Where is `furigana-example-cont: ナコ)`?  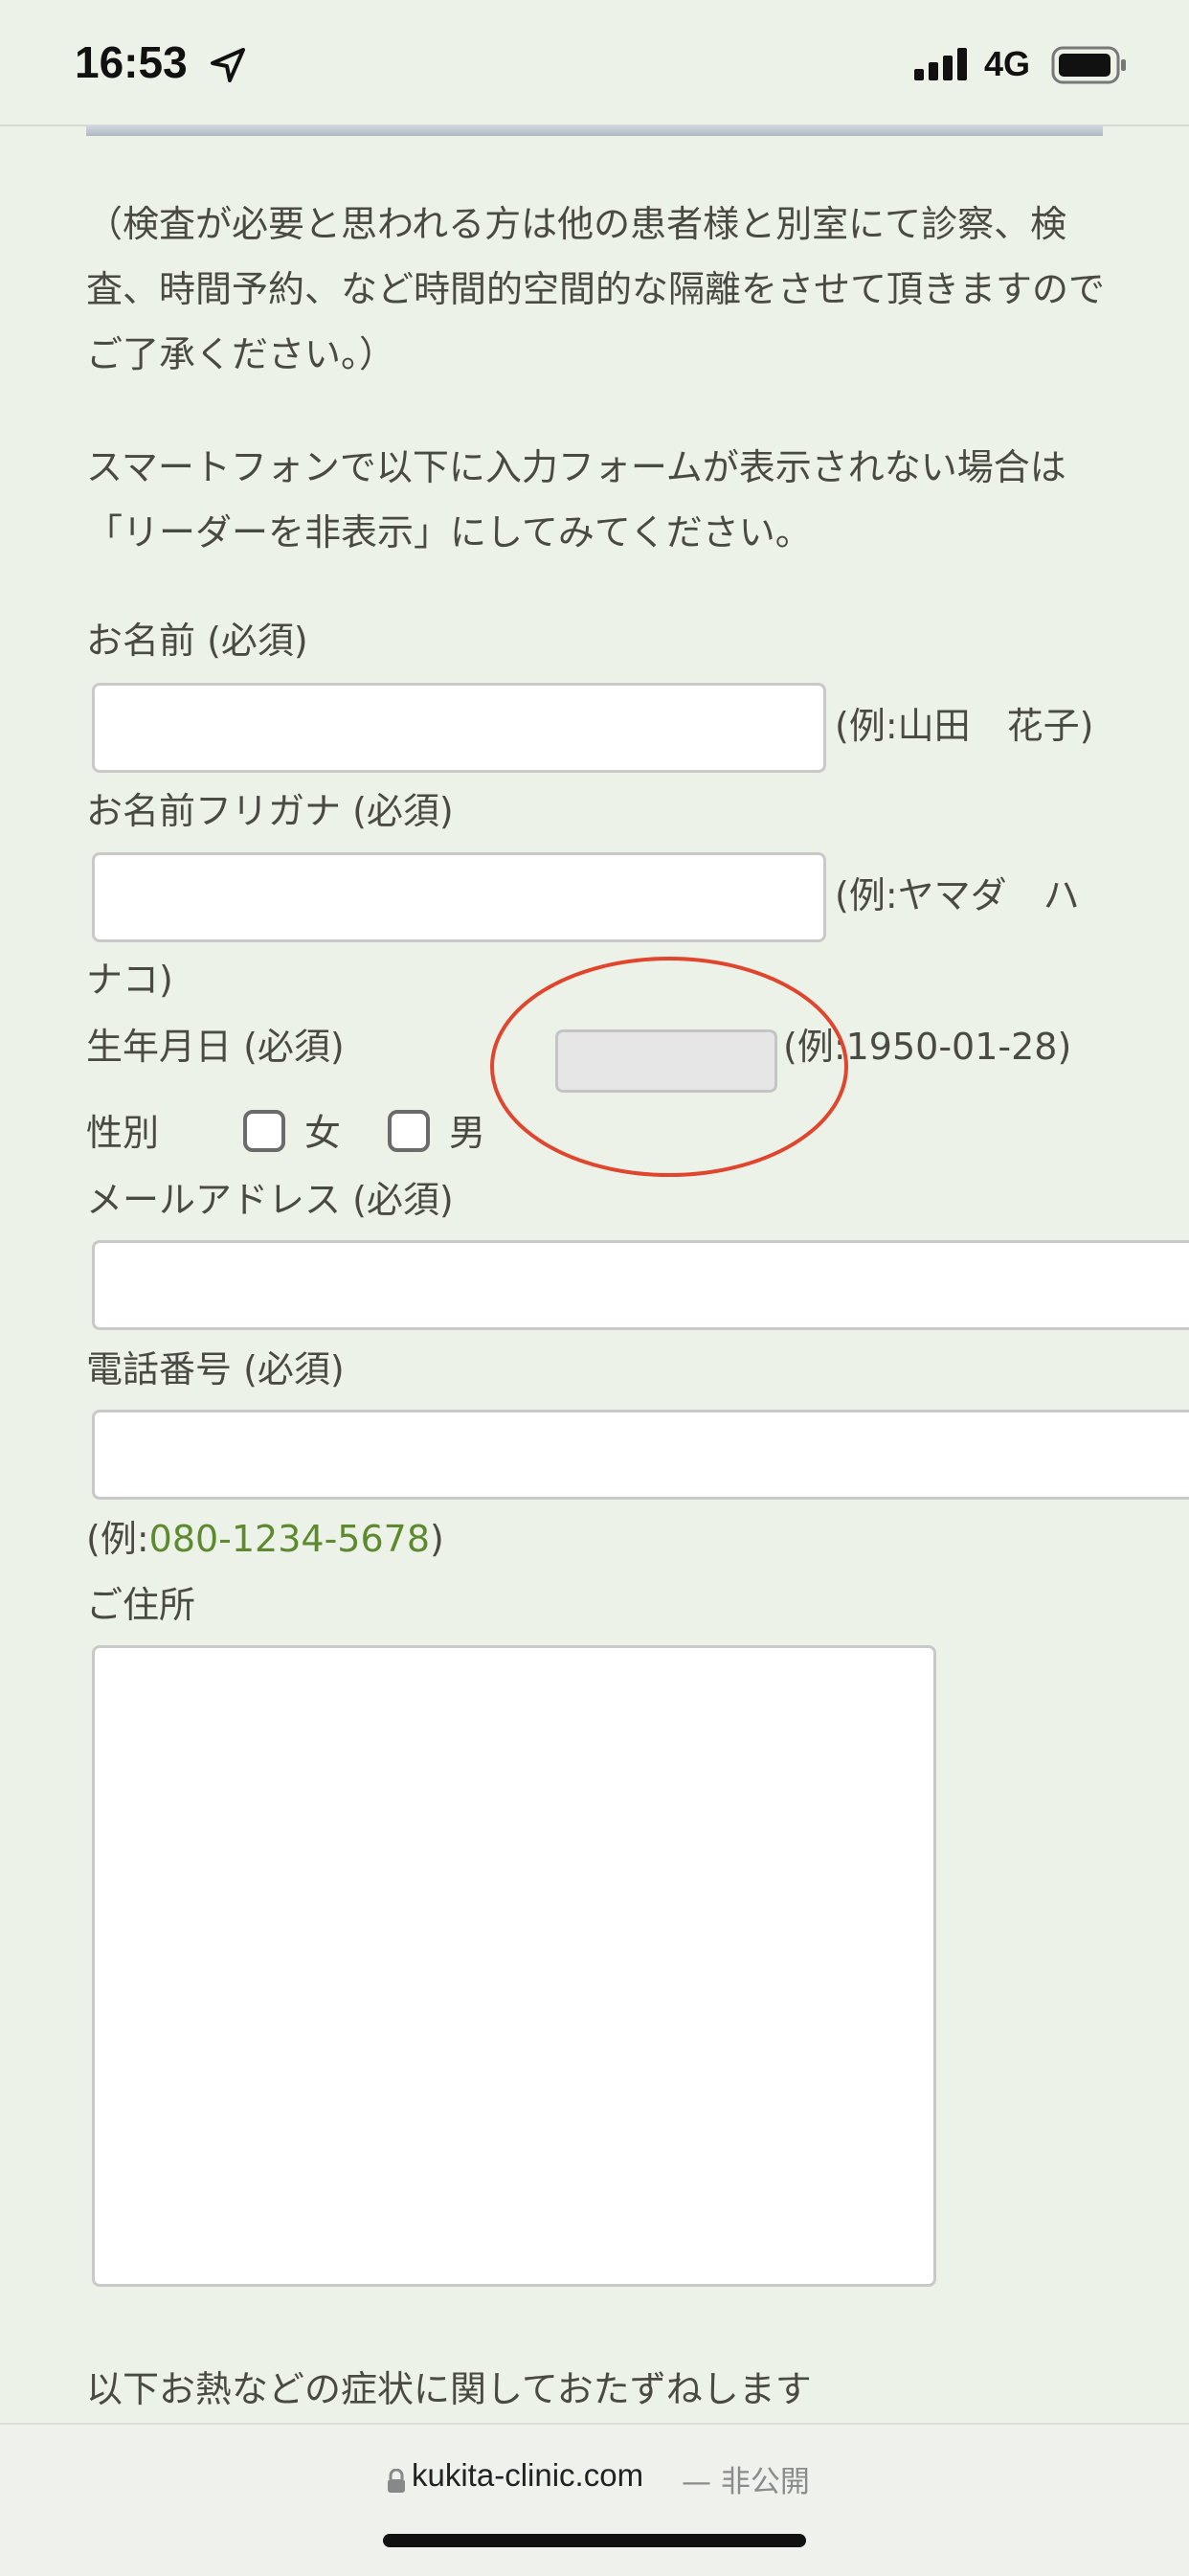
furigana-example-cont: ナコ) is located at coordinates (129, 980).